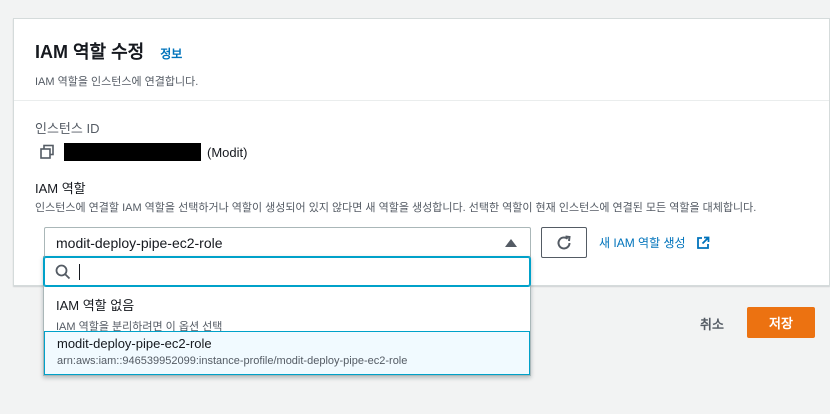 This screenshot has height=414, width=830. What do you see at coordinates (134, 343) in the screenshot?
I see `option-title: modit-deploy-pipe-ec2-role` at bounding box center [134, 343].